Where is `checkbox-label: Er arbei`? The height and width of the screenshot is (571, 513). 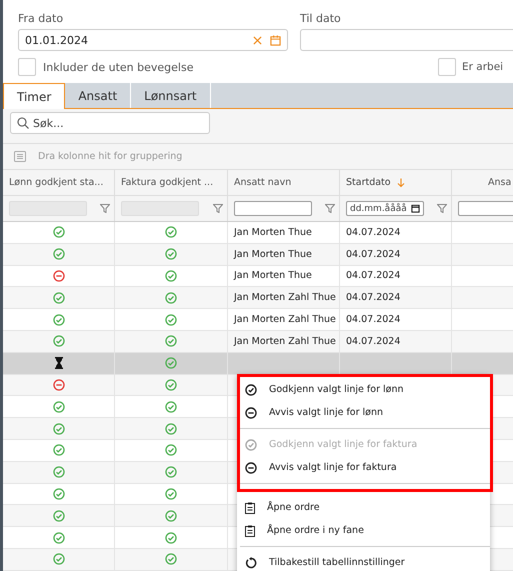 checkbox-label: Er arbei is located at coordinates (483, 67).